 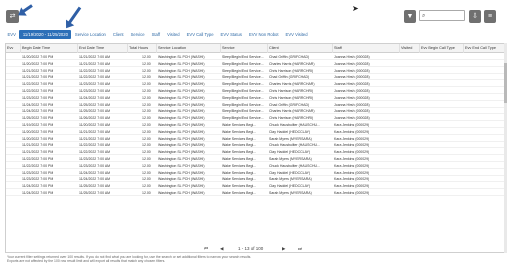 I want to click on tab-10: EVV Visited, so click(x=296, y=34).